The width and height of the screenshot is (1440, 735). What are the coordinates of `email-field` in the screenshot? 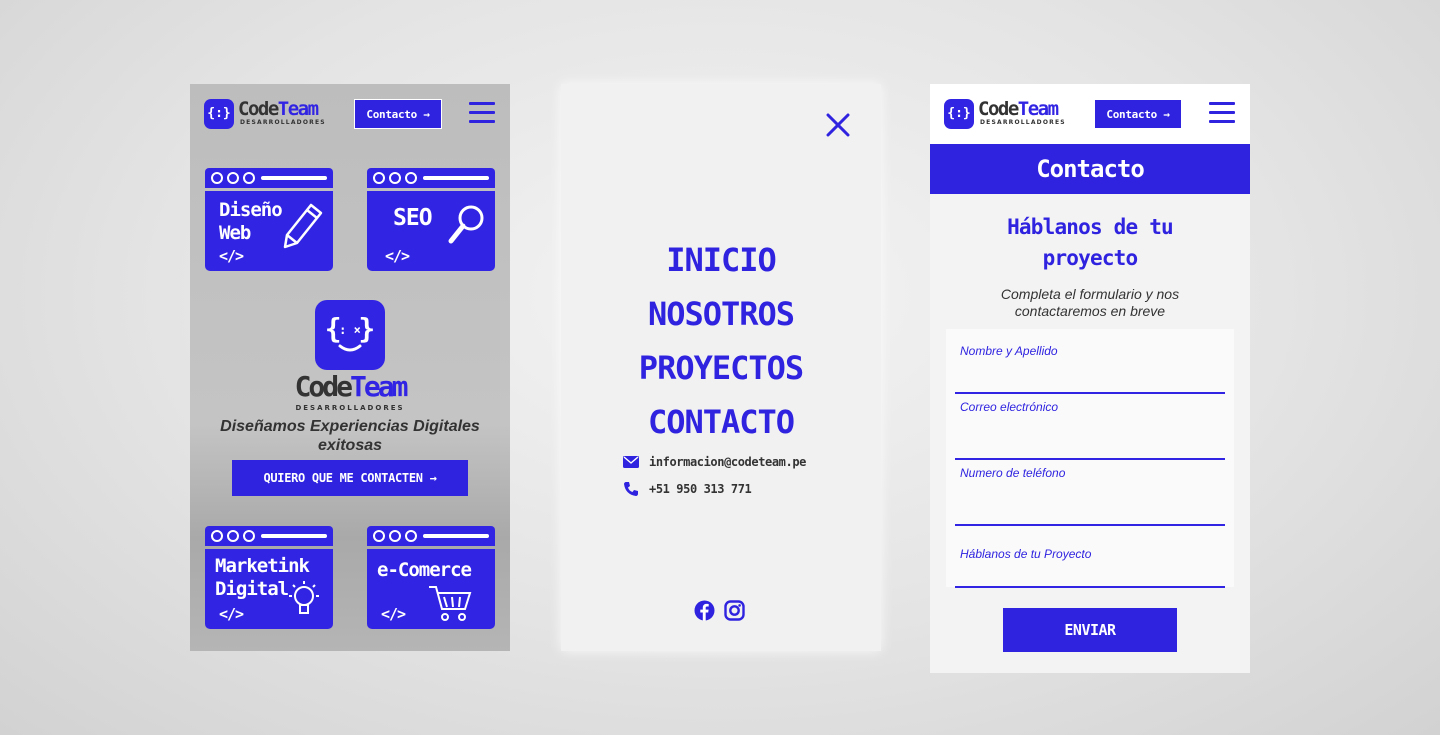 It's located at (1090, 437).